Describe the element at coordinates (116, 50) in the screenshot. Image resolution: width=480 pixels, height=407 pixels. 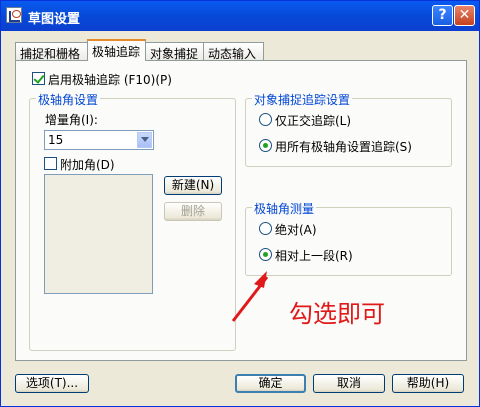
I see `tab-polar-tracking: 极轴追踪` at that location.